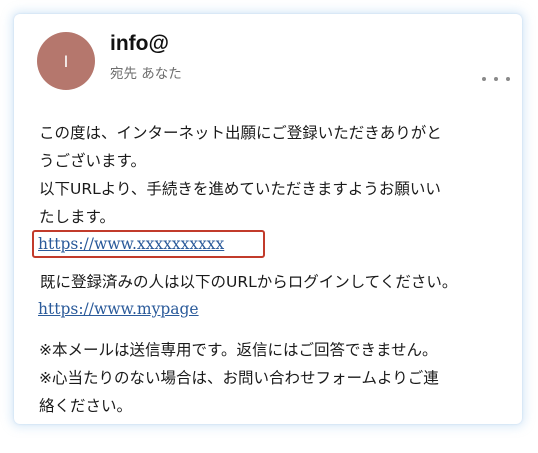 The image size is (538, 453). What do you see at coordinates (240, 133) in the screenshot?
I see `body-line: この度は、インターネット出願にご登録いただきありがと` at bounding box center [240, 133].